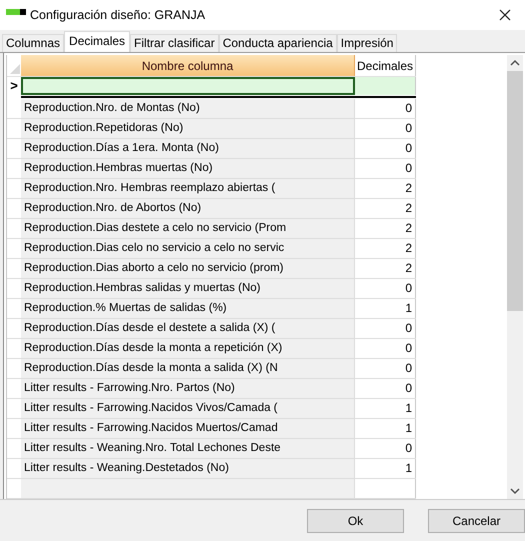 Image resolution: width=525 pixels, height=541 pixels. Describe the element at coordinates (355, 520) in the screenshot. I see `ok-button: Ok` at that location.